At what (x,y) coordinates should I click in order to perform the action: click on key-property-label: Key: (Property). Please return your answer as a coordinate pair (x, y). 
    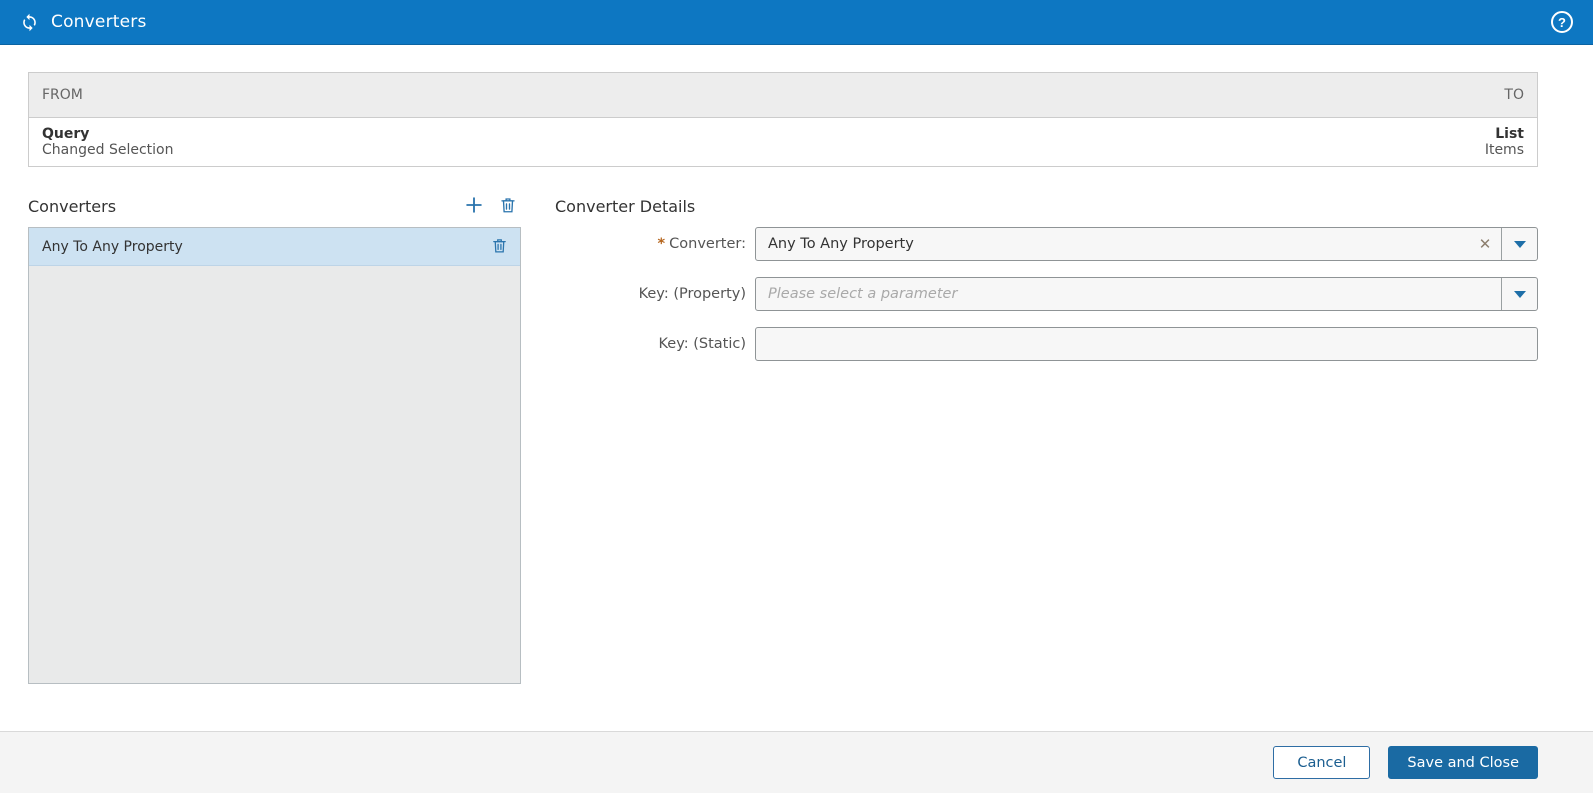
    Looking at the image, I should click on (692, 294).